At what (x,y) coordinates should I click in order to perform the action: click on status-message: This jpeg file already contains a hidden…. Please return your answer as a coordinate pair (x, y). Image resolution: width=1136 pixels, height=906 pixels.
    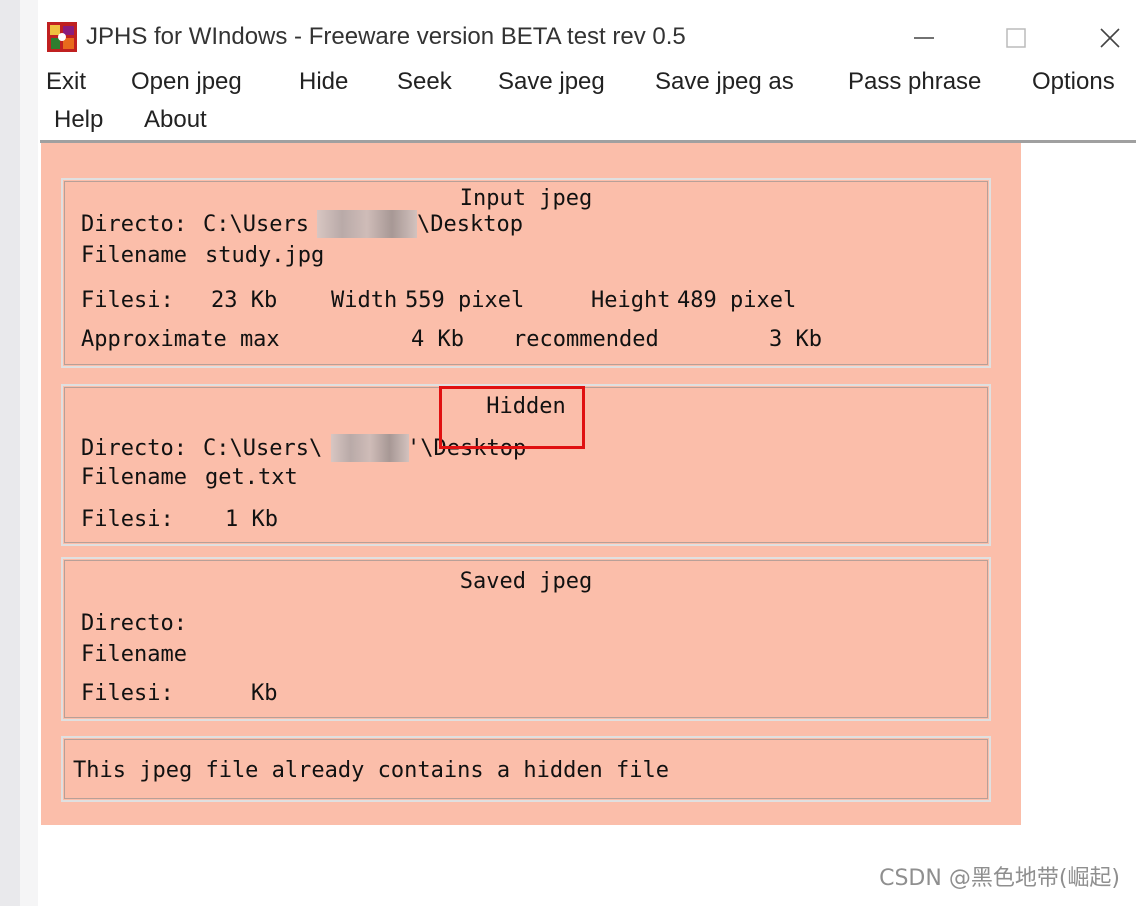
    Looking at the image, I should click on (371, 770).